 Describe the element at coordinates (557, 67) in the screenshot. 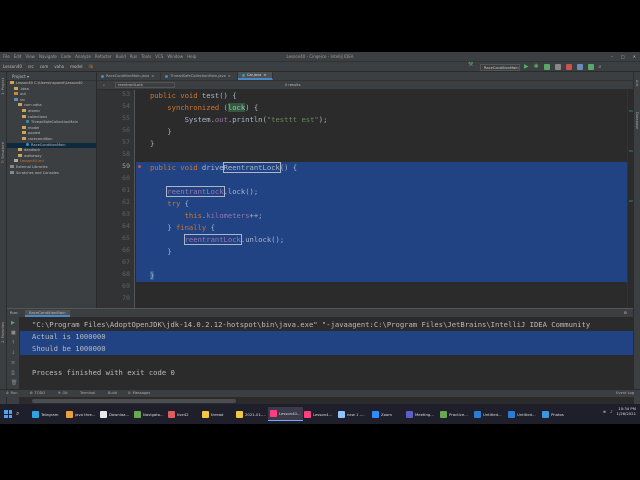

I see `profile-icon` at that location.